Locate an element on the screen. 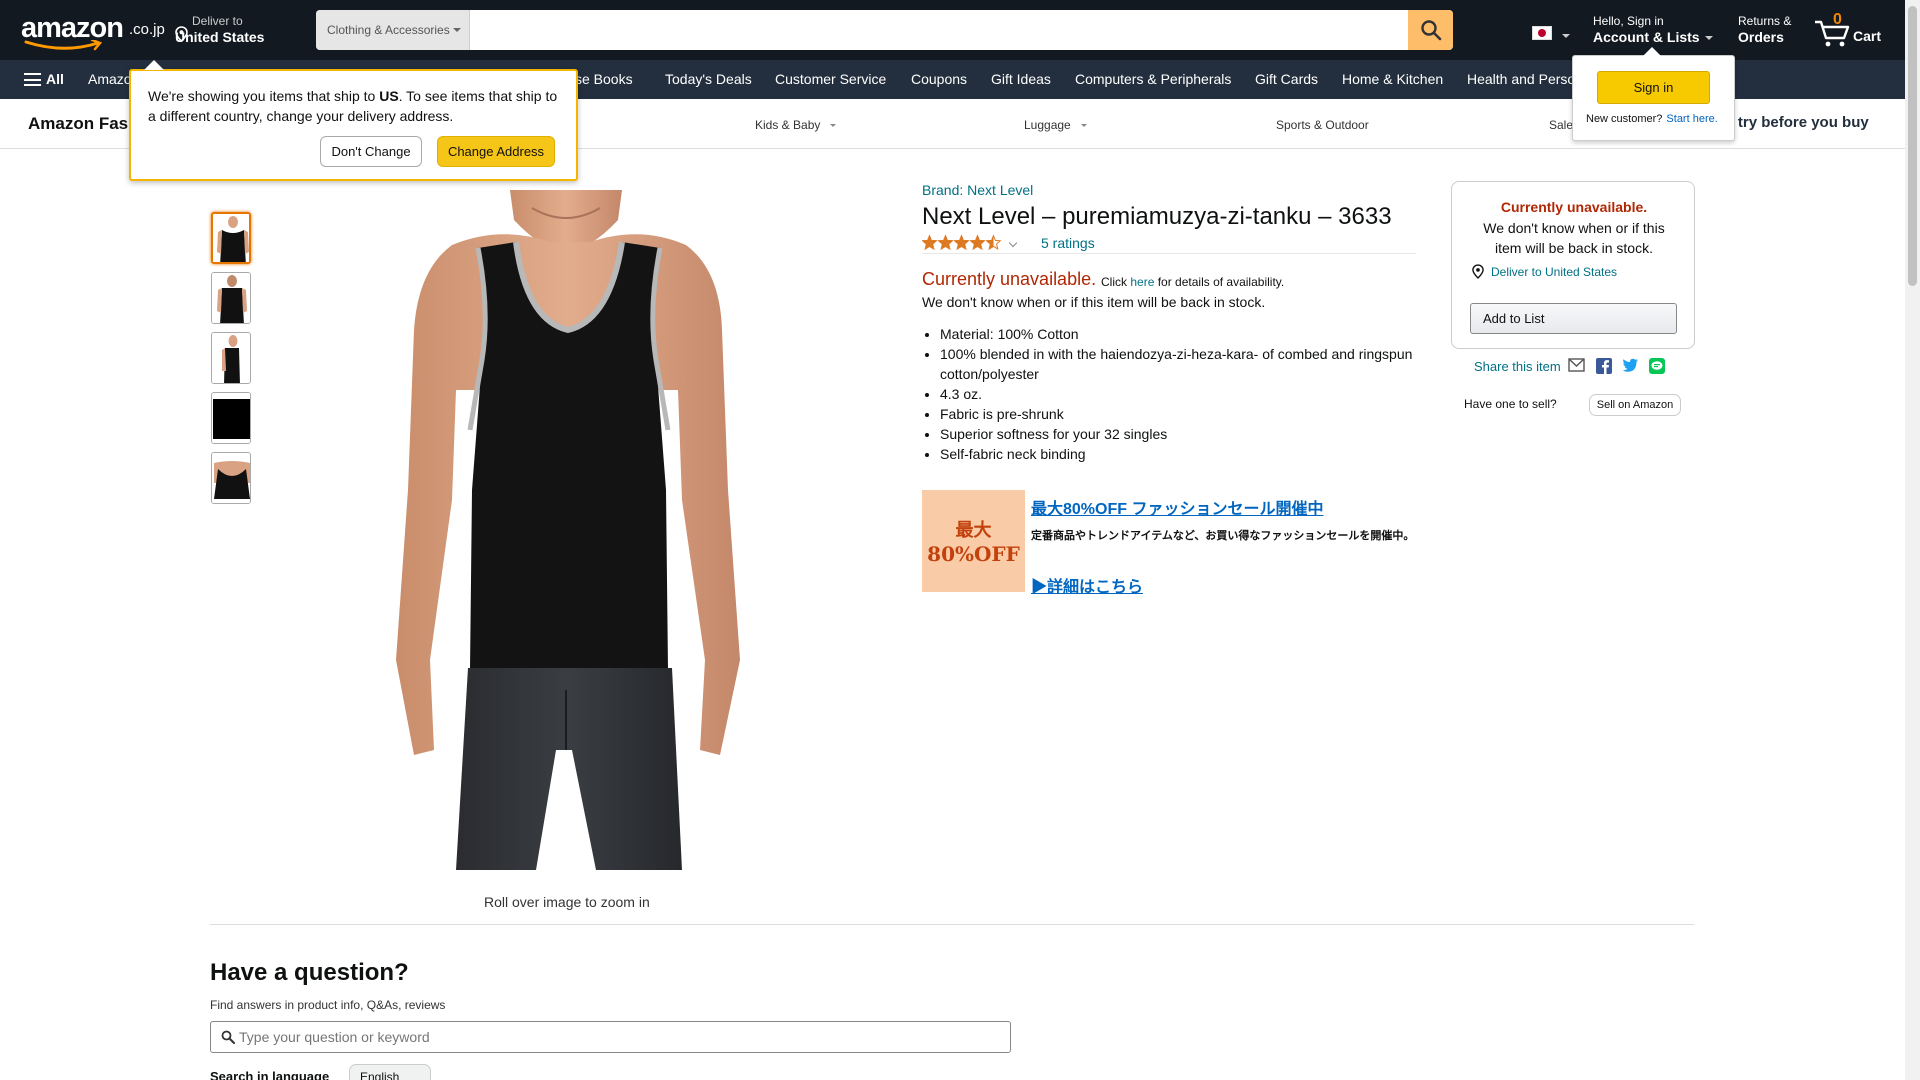 This screenshot has height=1080, width=1920. facebook-share-icon is located at coordinates (1604, 366).